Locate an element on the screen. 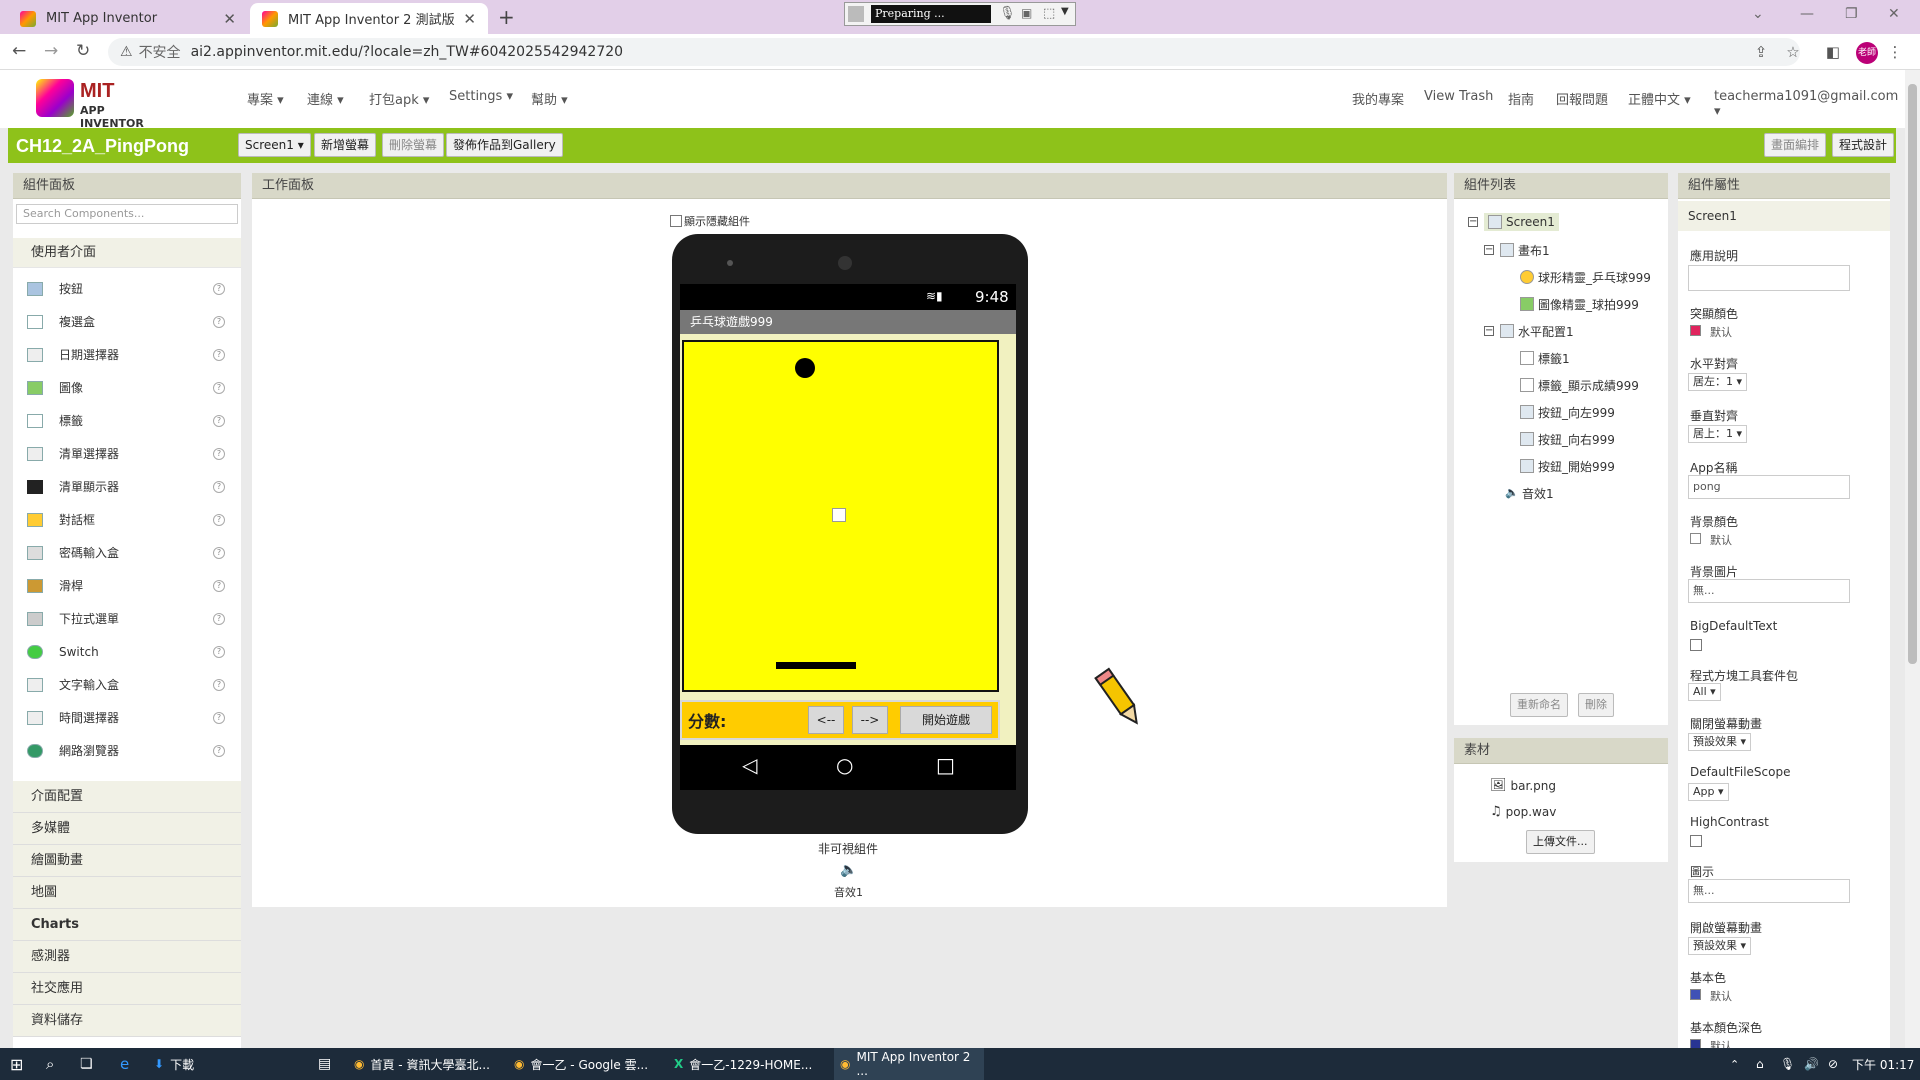 Image resolution: width=1920 pixels, height=1080 pixels. browser-tab-1: MIT App Inventor ✕ is located at coordinates (128, 18).